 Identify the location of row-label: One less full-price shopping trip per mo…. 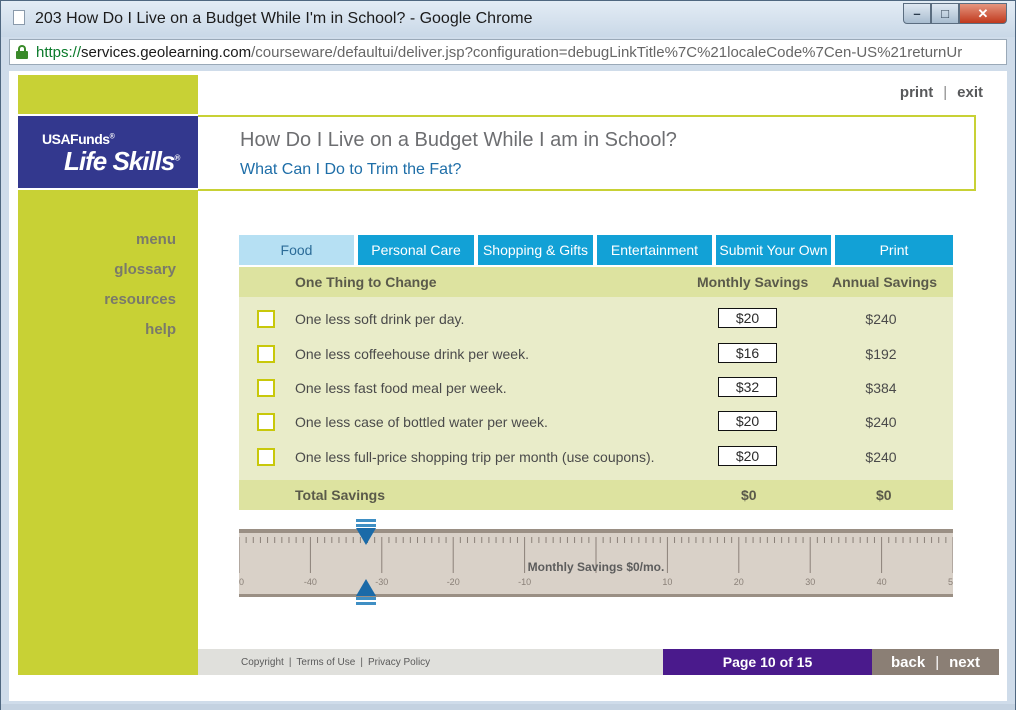
(475, 457).